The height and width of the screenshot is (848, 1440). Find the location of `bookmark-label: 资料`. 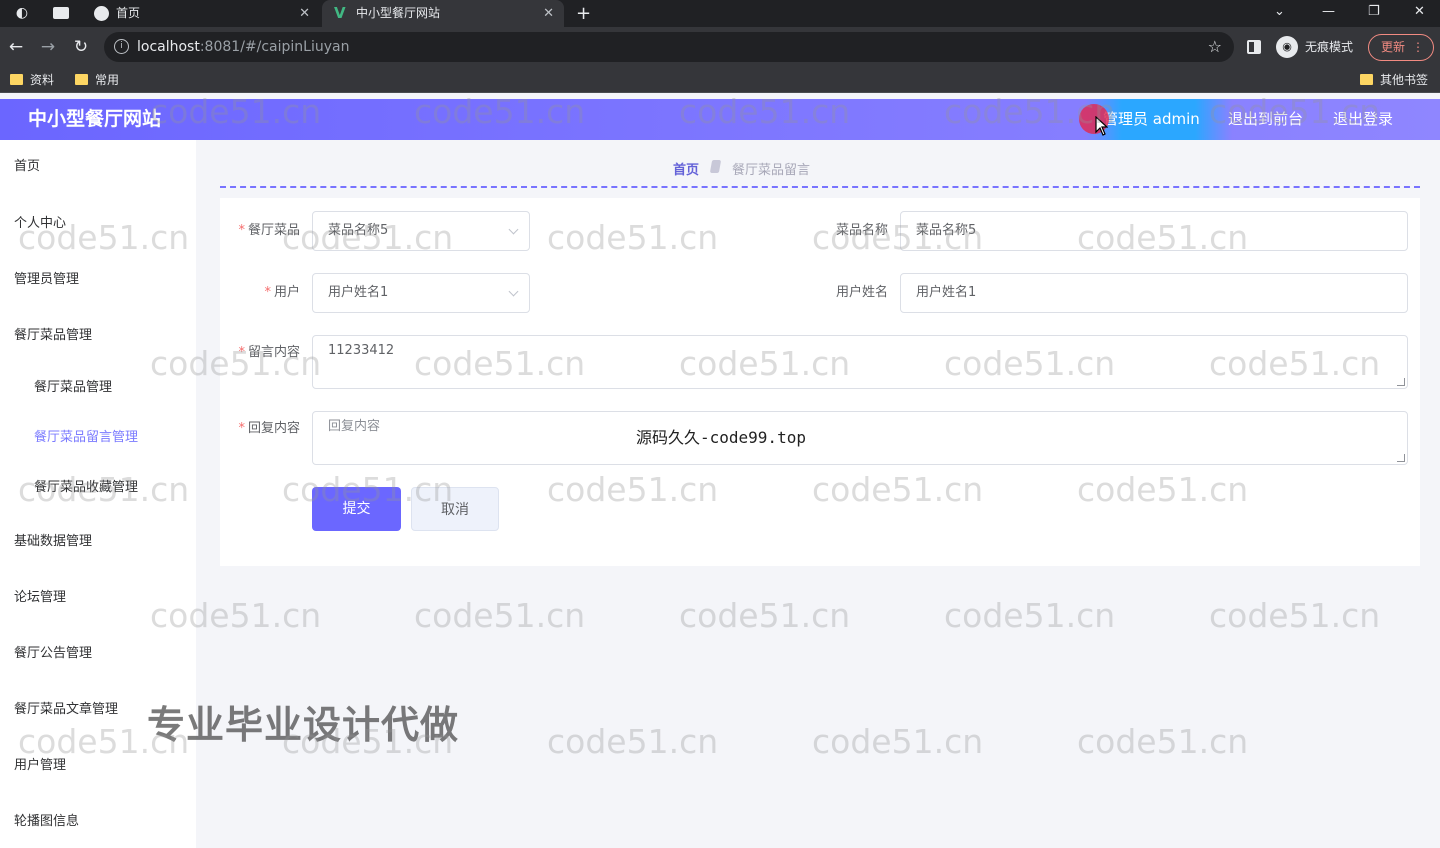

bookmark-label: 资料 is located at coordinates (42, 80).